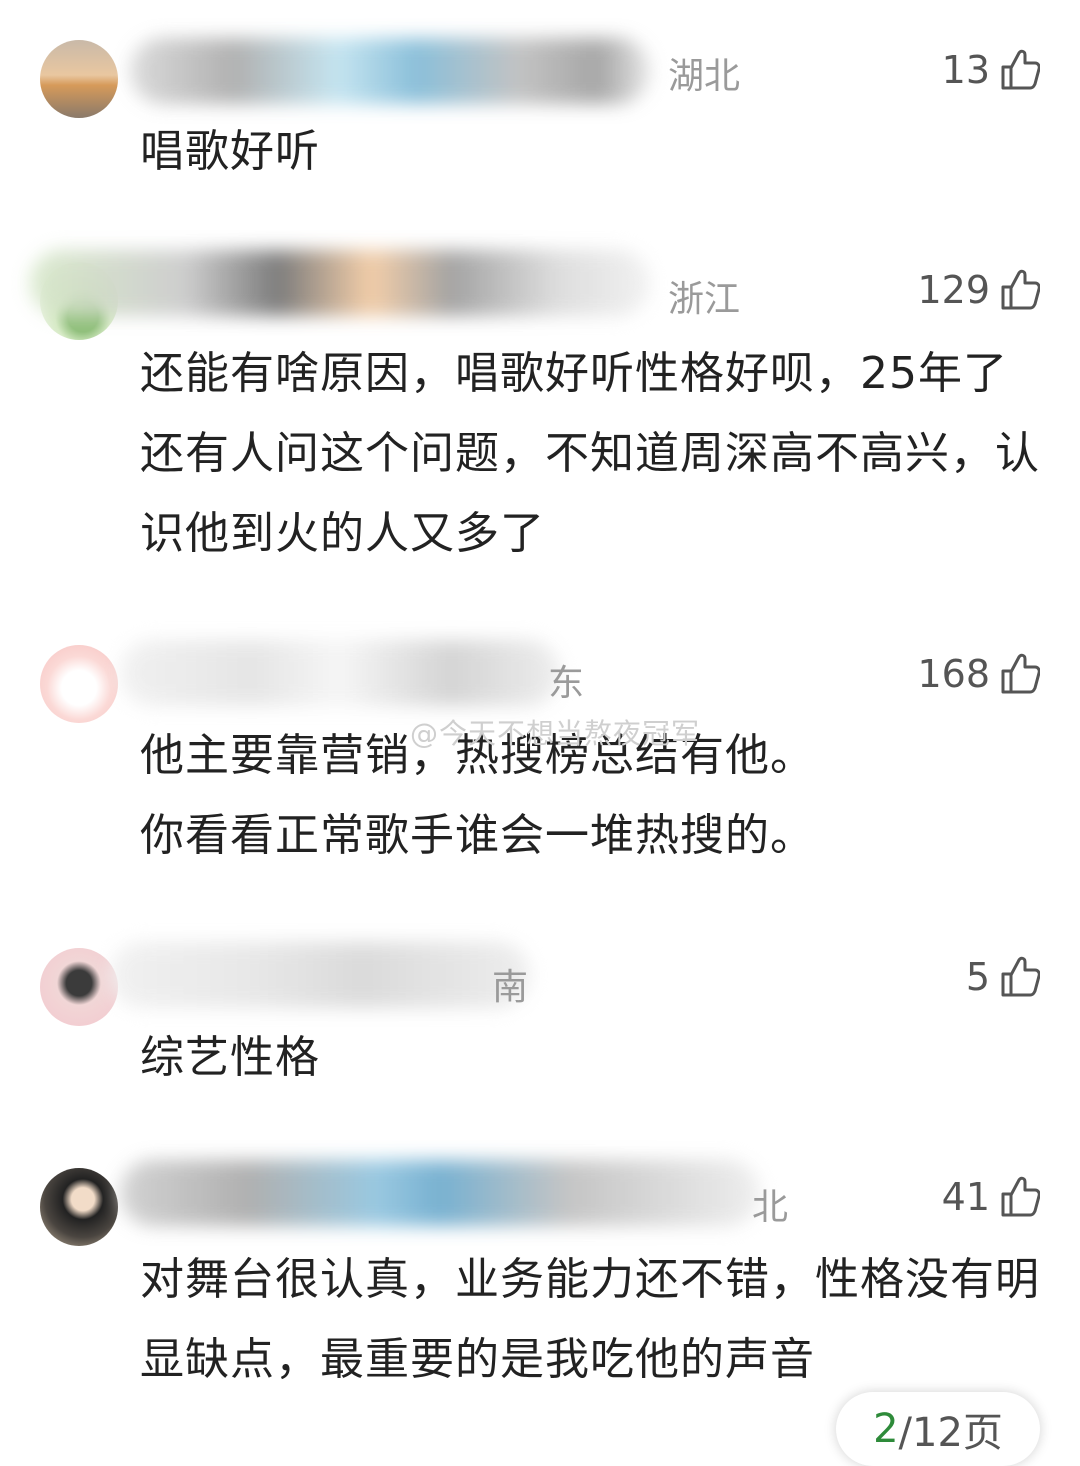  I want to click on user-region: 湖北, so click(704, 76).